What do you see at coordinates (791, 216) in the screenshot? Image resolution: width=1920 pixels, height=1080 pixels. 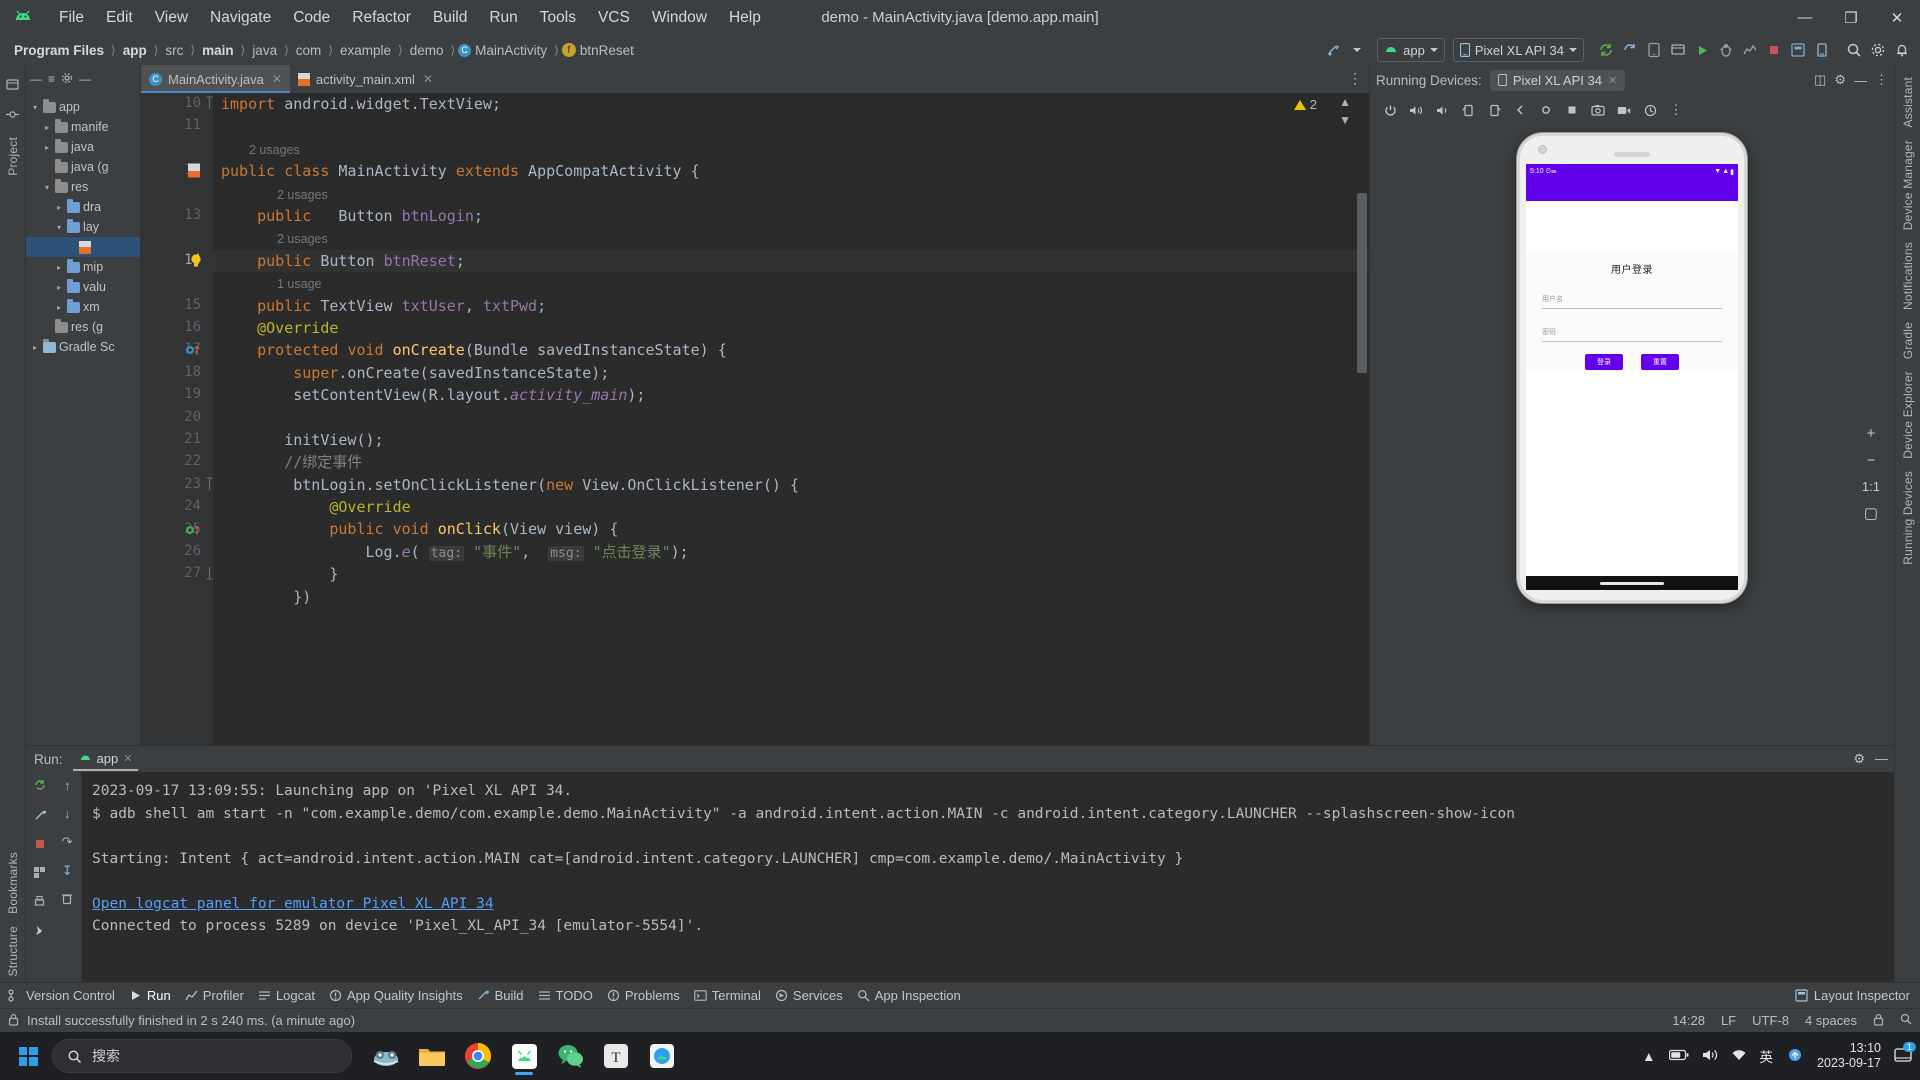 I see `code-line: public Button btnLogin;` at bounding box center [791, 216].